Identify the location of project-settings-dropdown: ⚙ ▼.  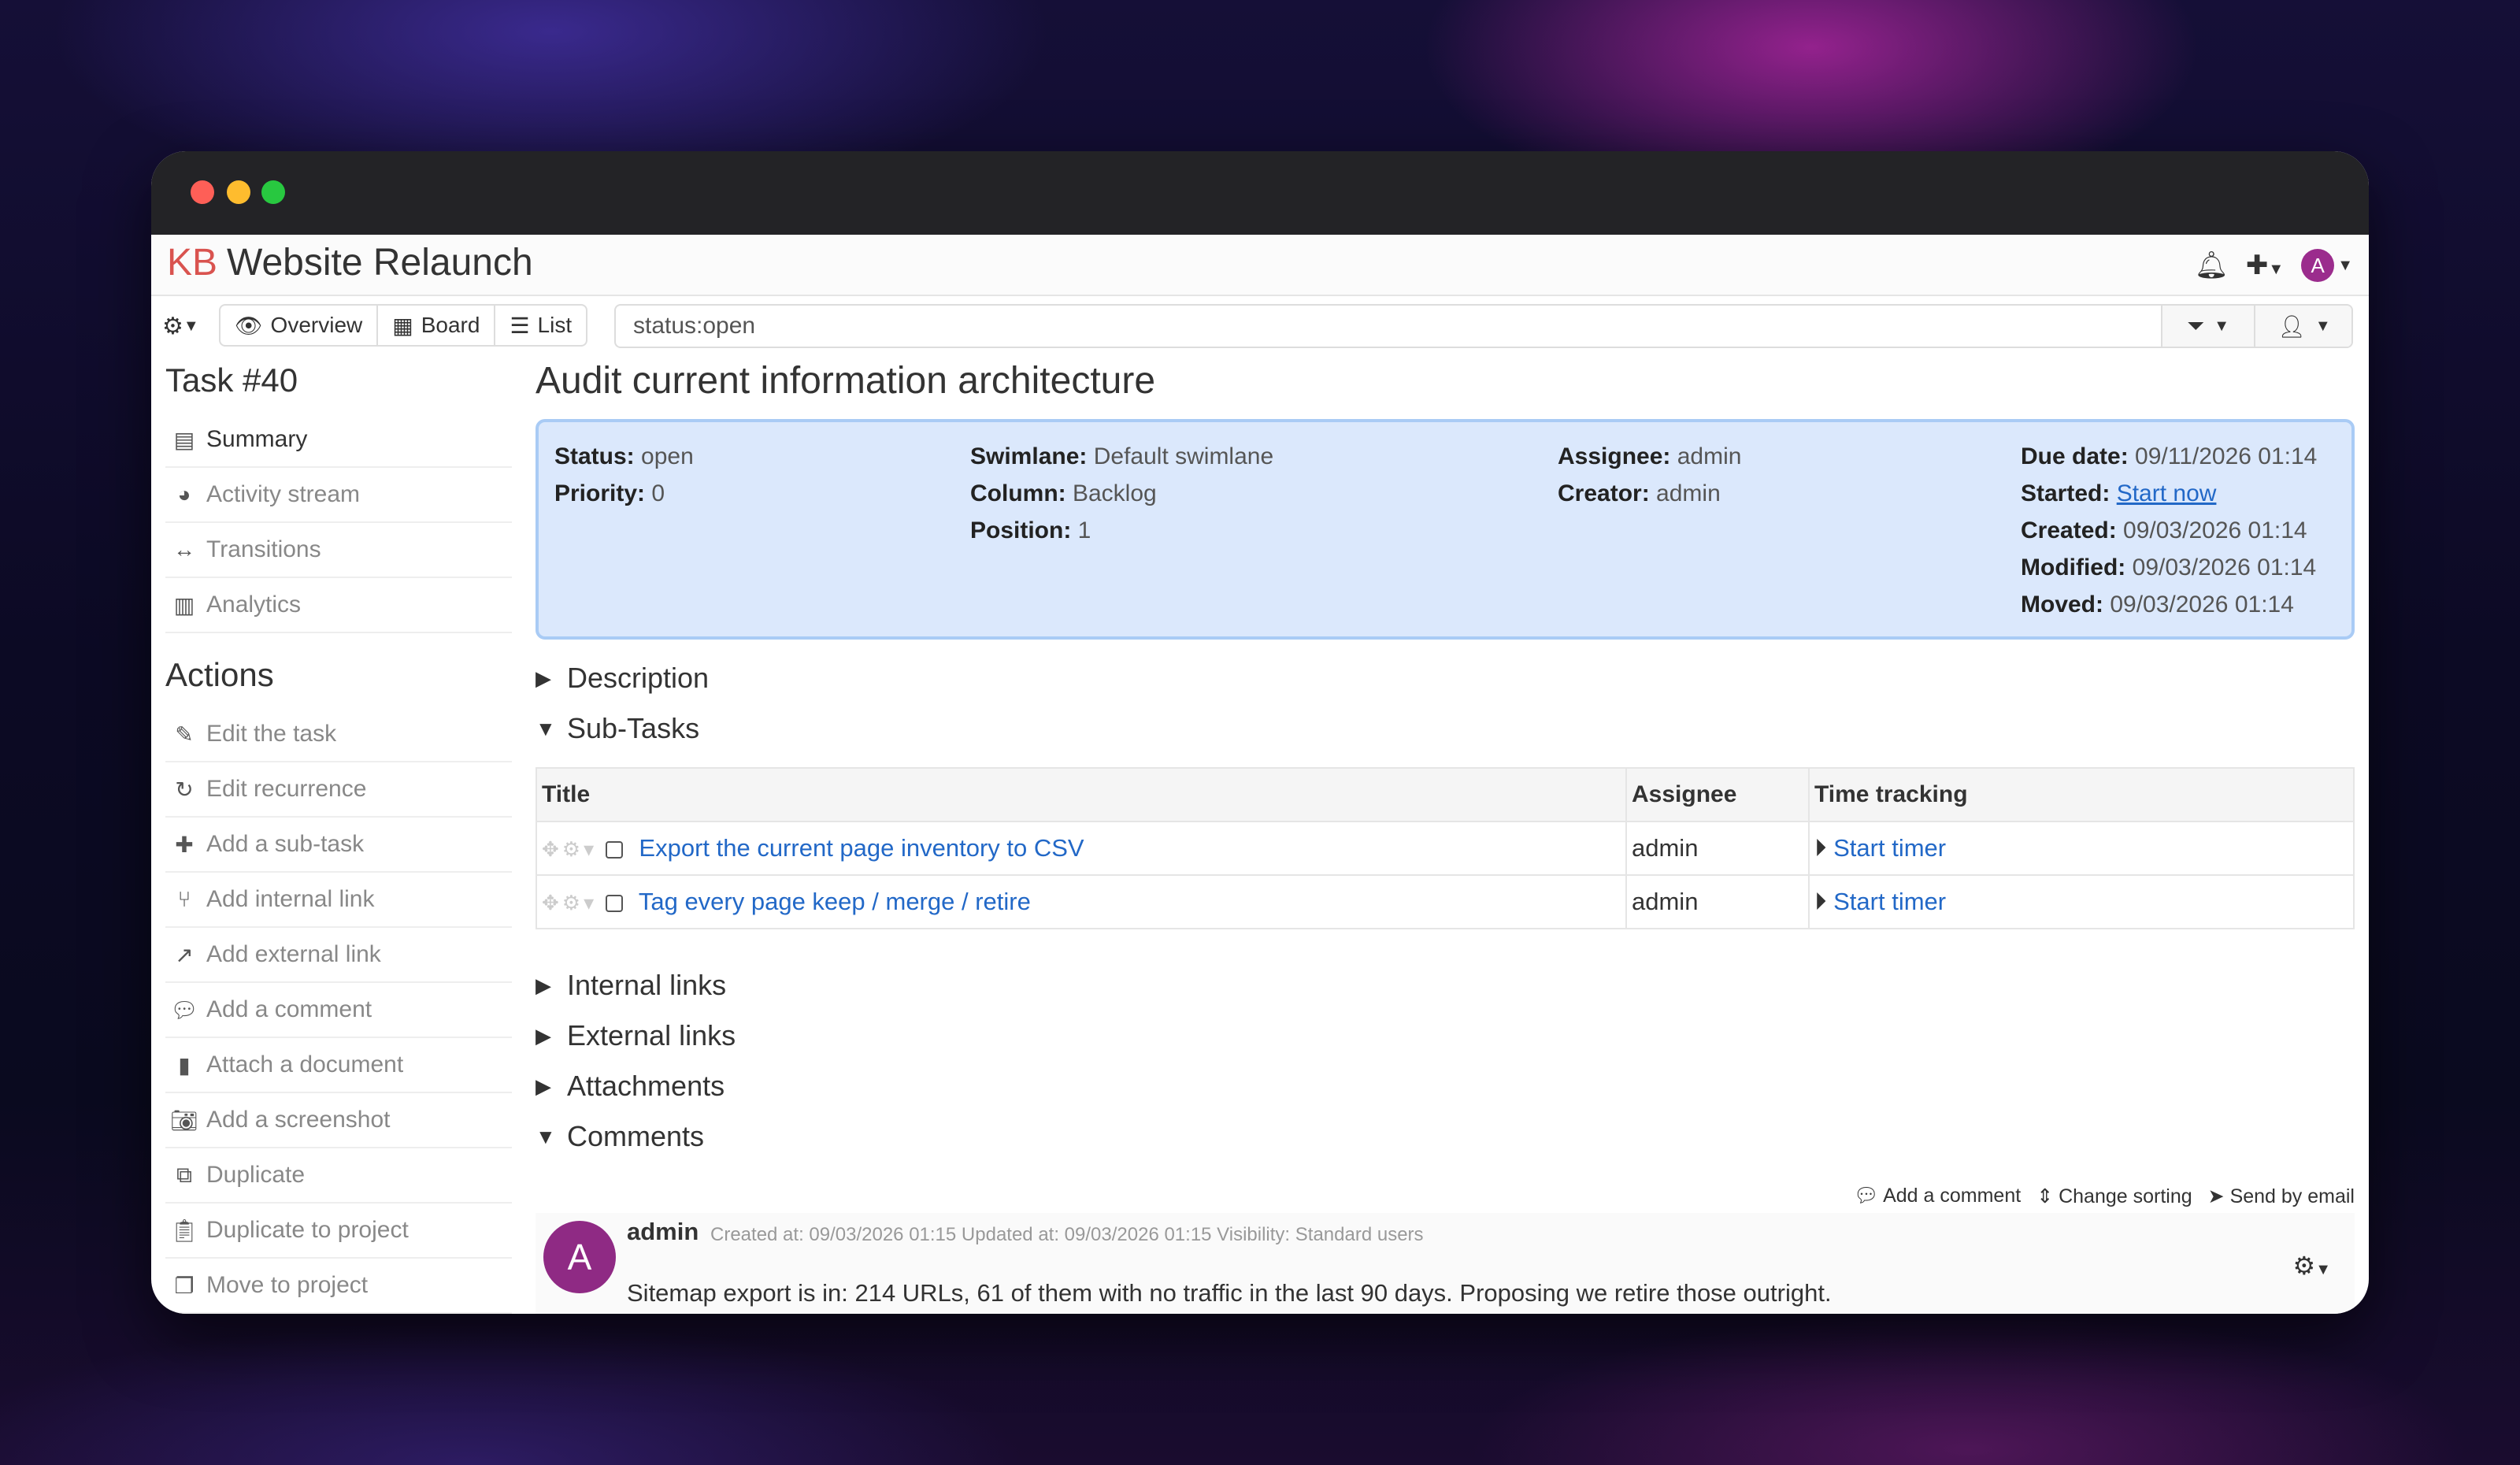
(184, 326).